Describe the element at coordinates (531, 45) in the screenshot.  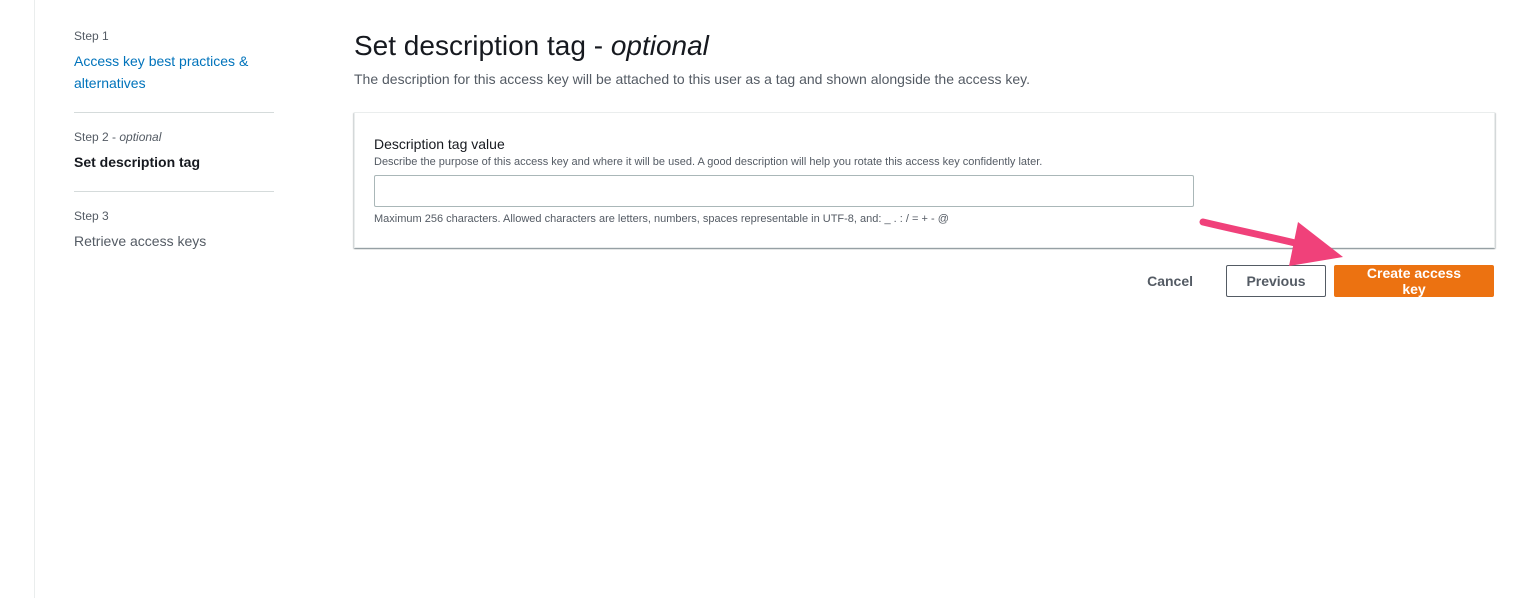
I see `page-title: Set description tag - optional` at that location.